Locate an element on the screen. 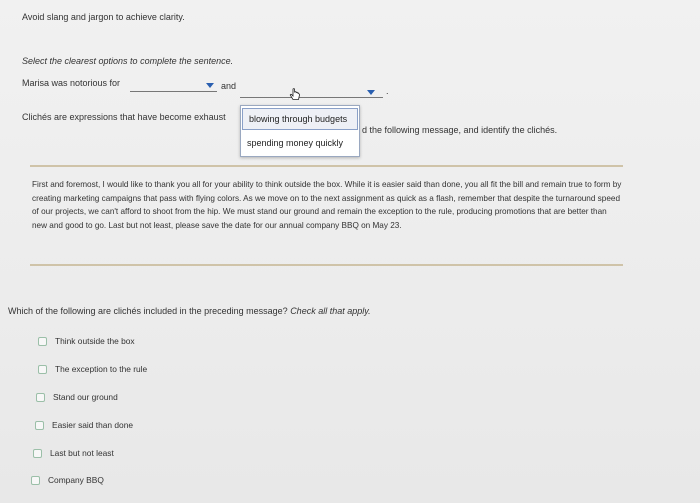 This screenshot has width=700, height=503. hand-cursor-icon is located at coordinates (294, 94).